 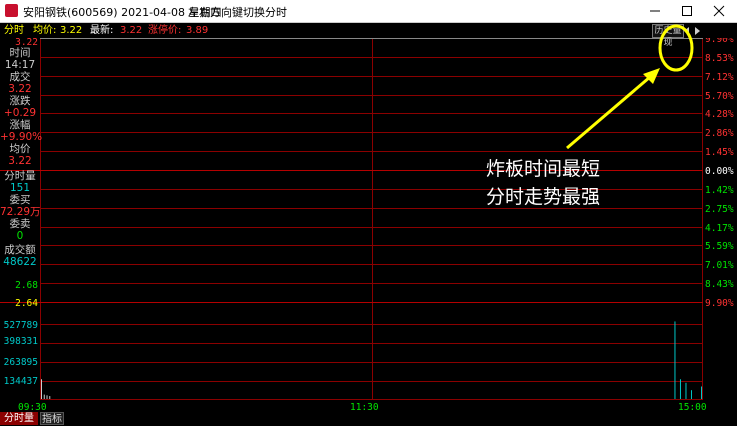 What do you see at coordinates (543, 183) in the screenshot?
I see `annotation-text: 炸板时间最短 分时走势最强` at bounding box center [543, 183].